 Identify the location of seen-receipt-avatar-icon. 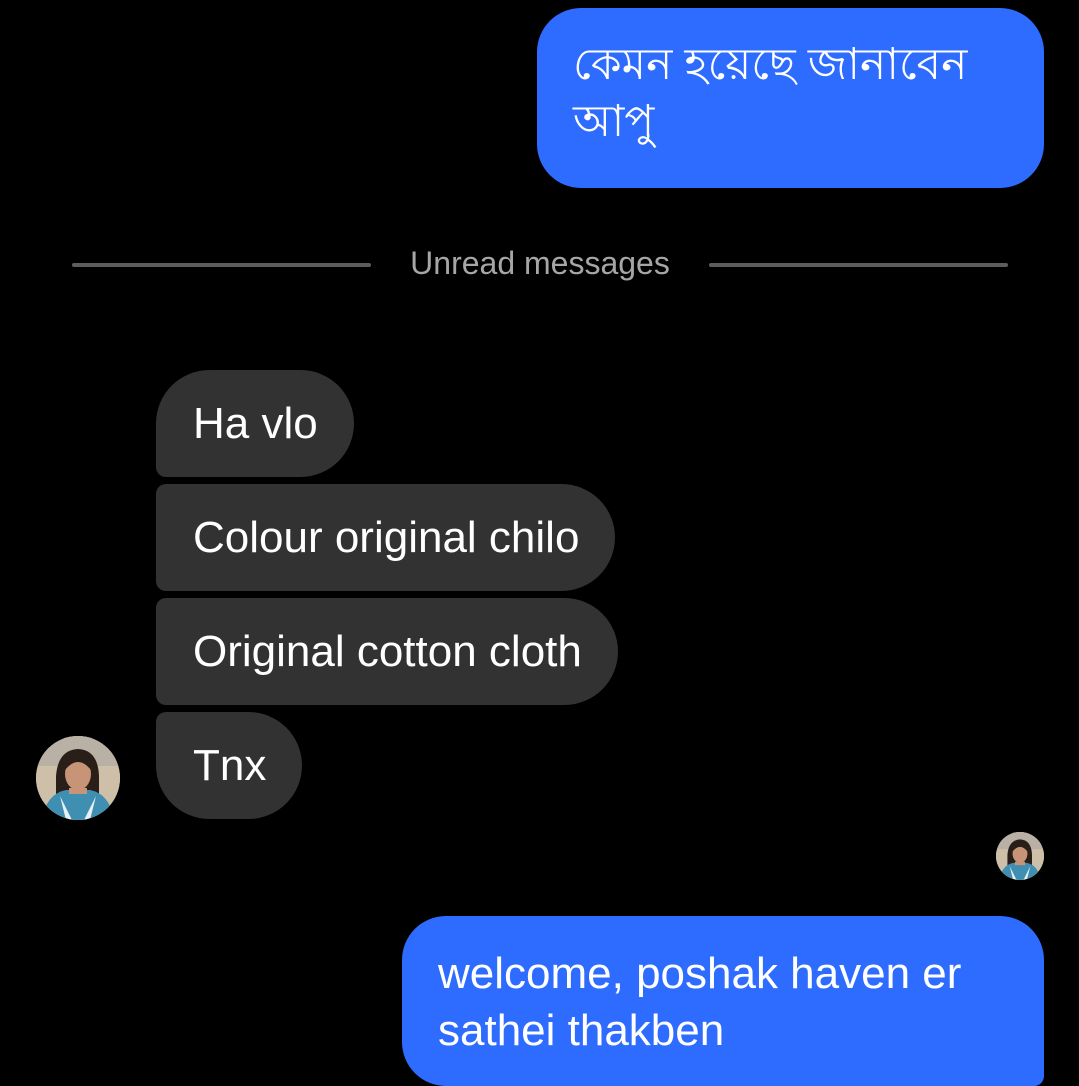
(1020, 856).